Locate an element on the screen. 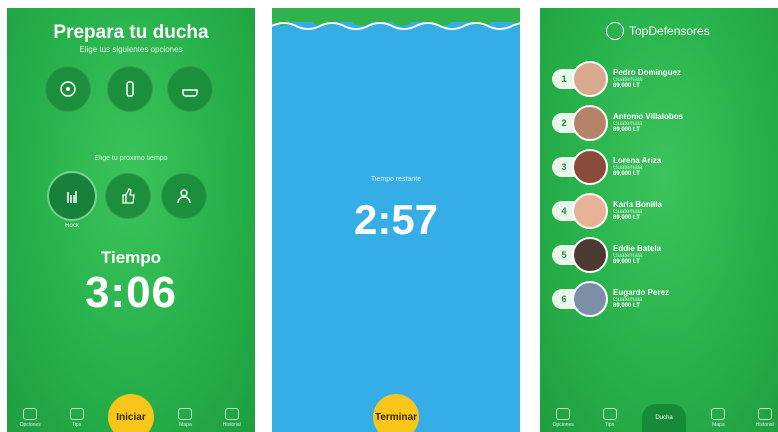 This screenshot has width=778, height=432. remaining-label: Tiempo restante is located at coordinates (396, 179).